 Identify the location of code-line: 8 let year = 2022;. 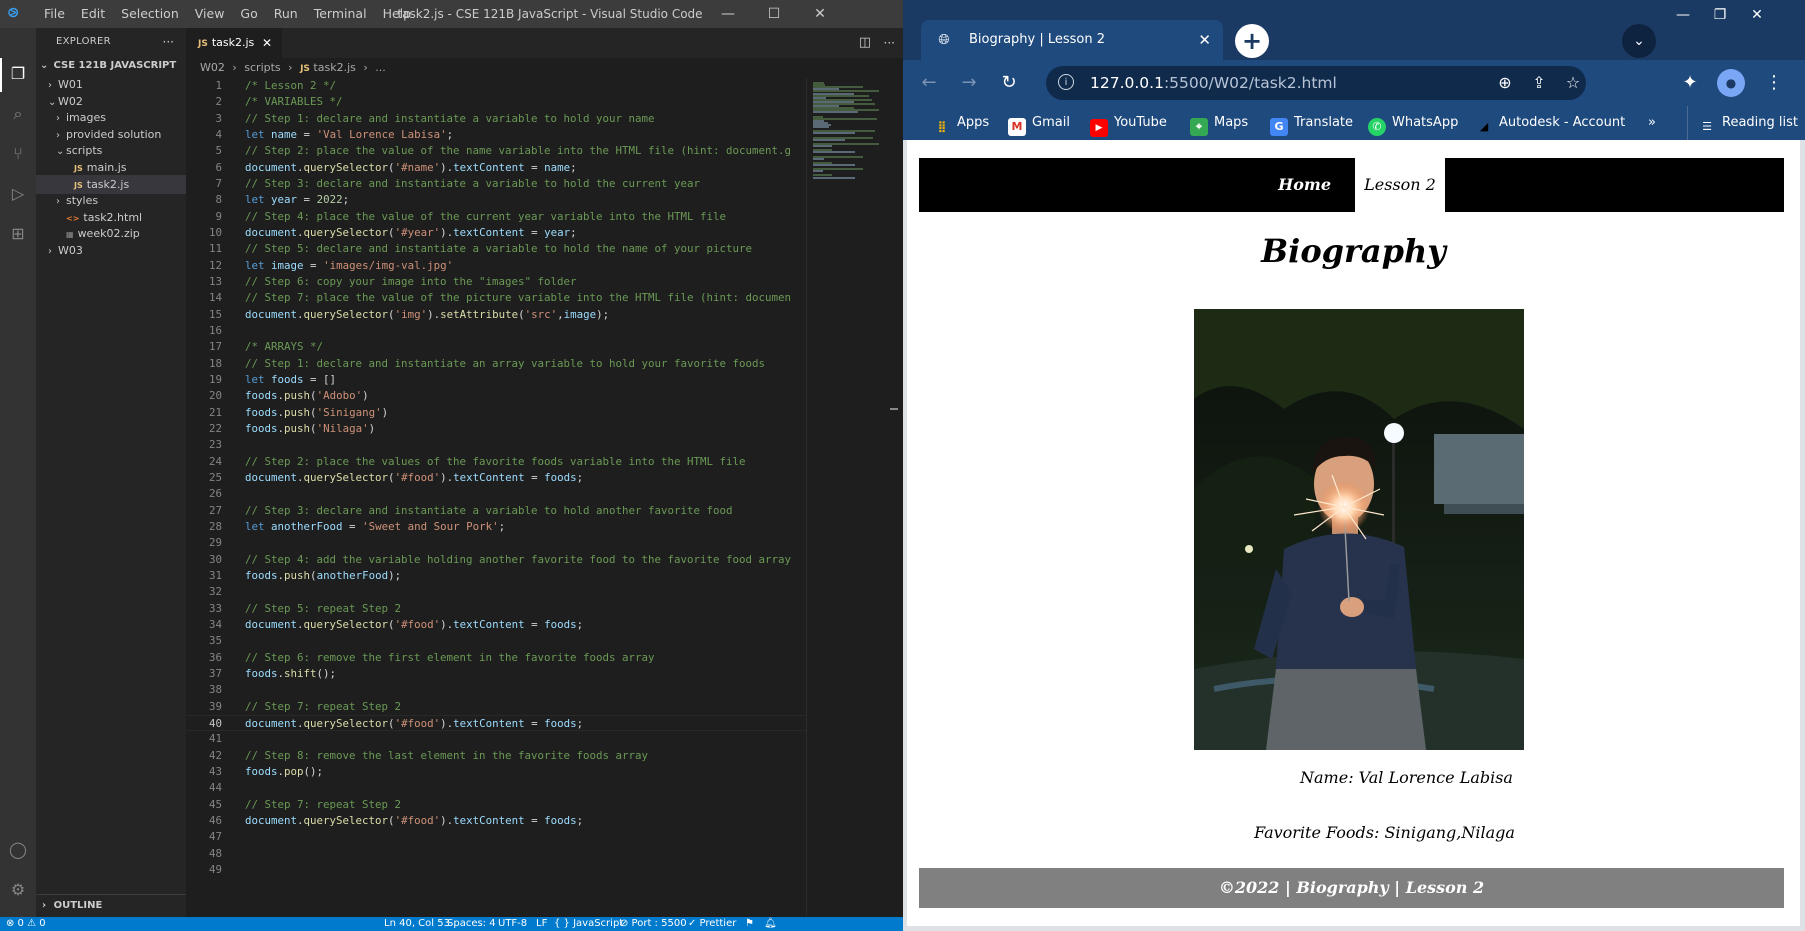
(496, 200).